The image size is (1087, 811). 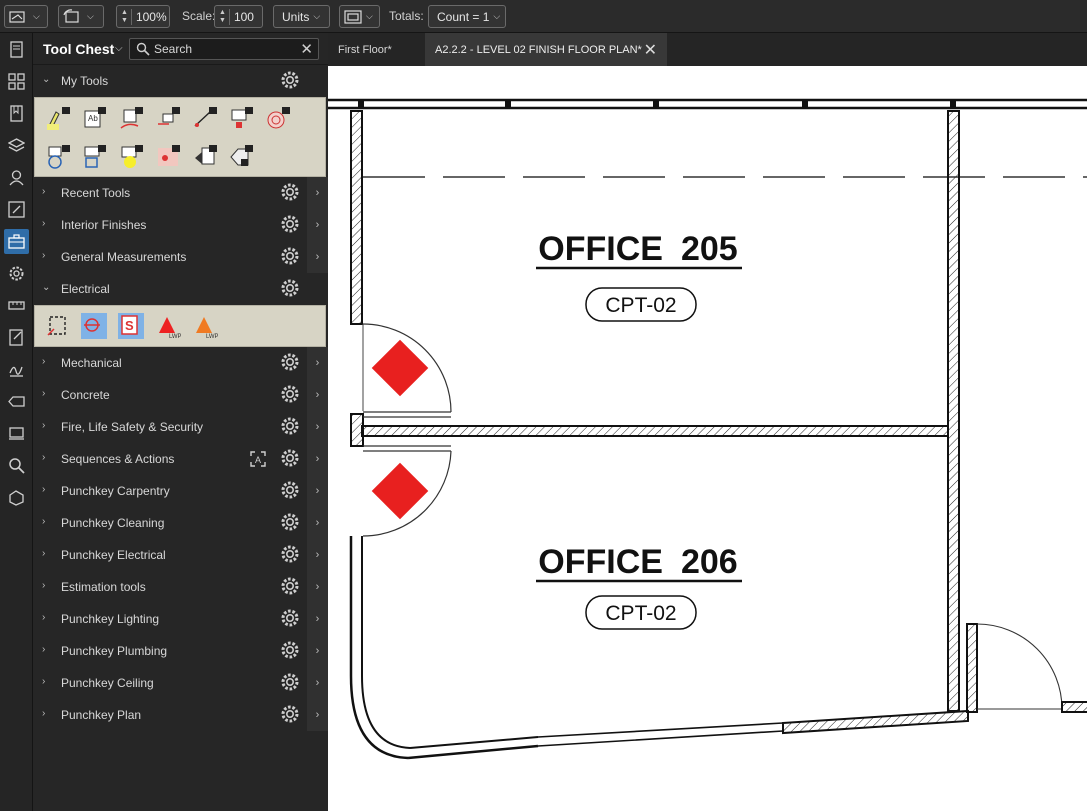 What do you see at coordinates (78, 49) in the screenshot?
I see `panel-title: Tool Chest` at bounding box center [78, 49].